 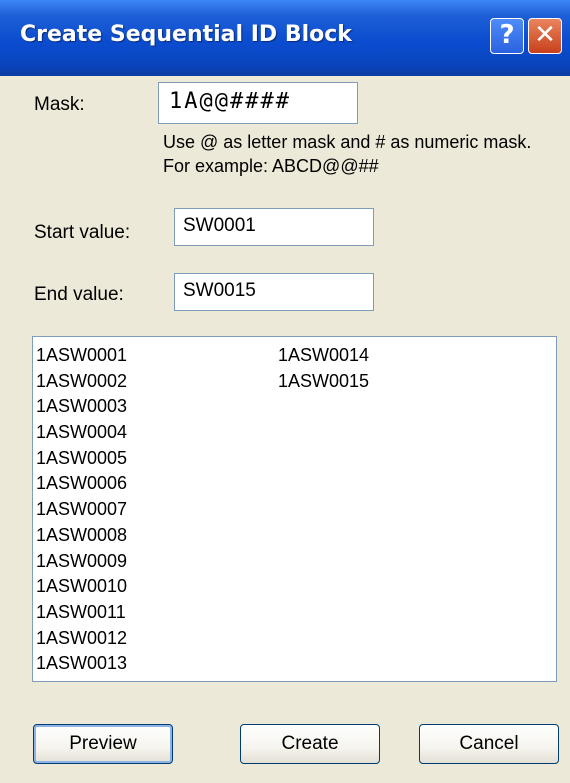 What do you see at coordinates (81, 382) in the screenshot?
I see `list-item: 1ASW0002` at bounding box center [81, 382].